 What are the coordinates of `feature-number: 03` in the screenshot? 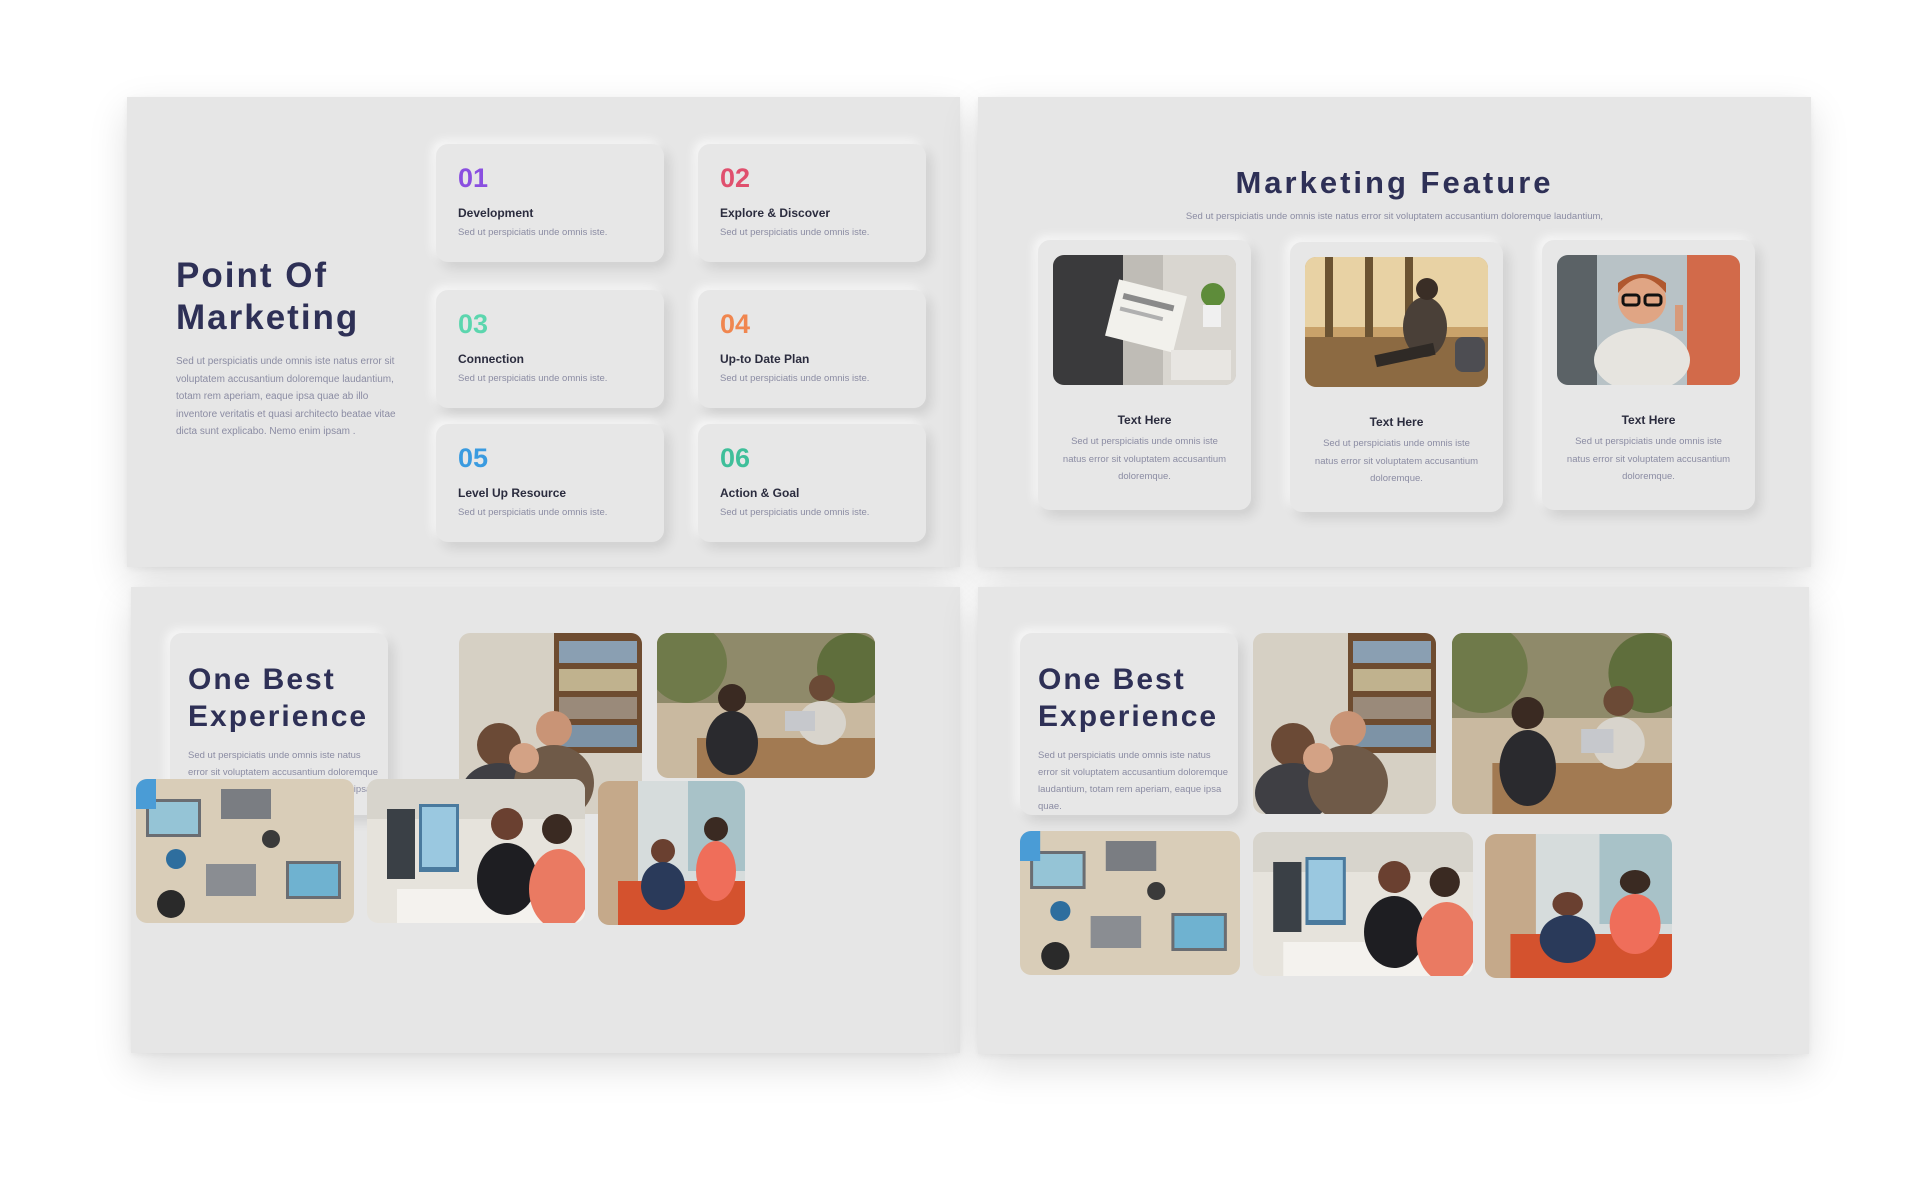 It's located at (473, 324).